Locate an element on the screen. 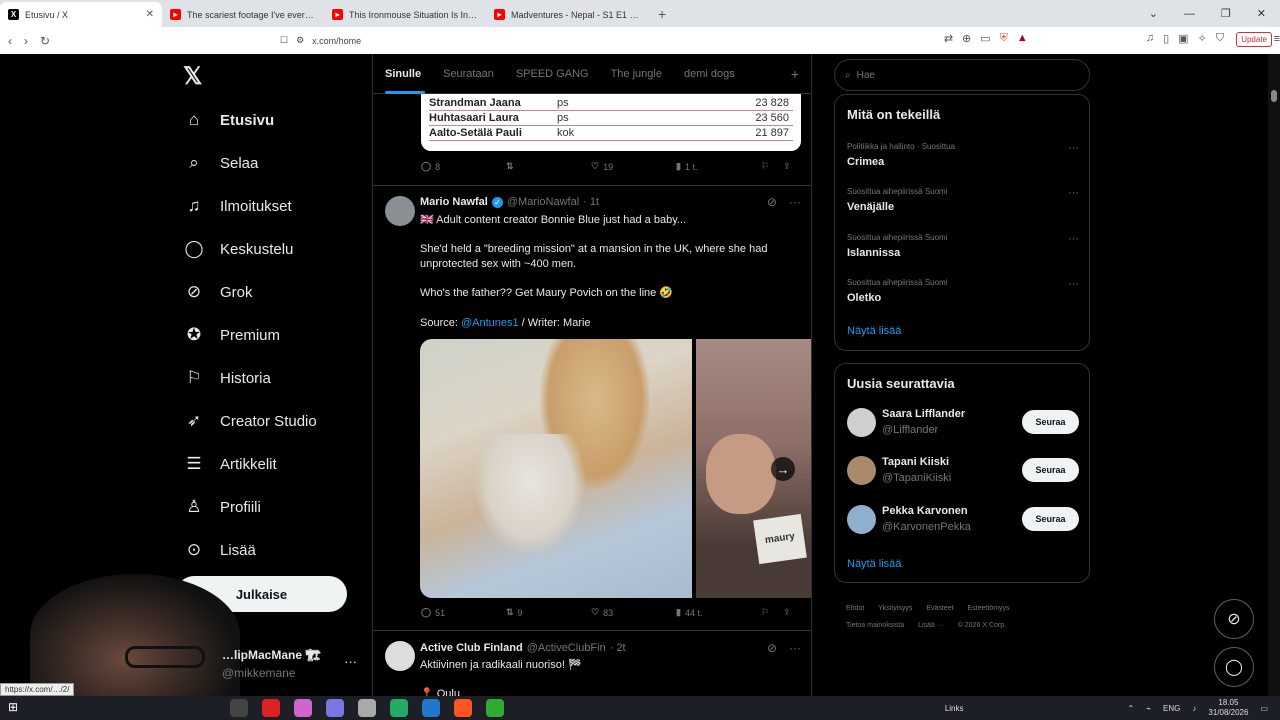  like-button: ♡ 83 is located at coordinates (633, 612).